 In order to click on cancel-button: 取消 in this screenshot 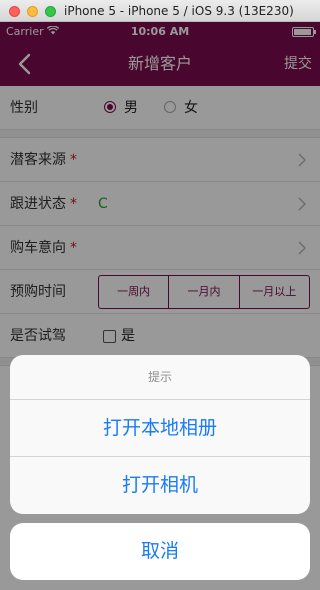, I will do `click(160, 551)`.